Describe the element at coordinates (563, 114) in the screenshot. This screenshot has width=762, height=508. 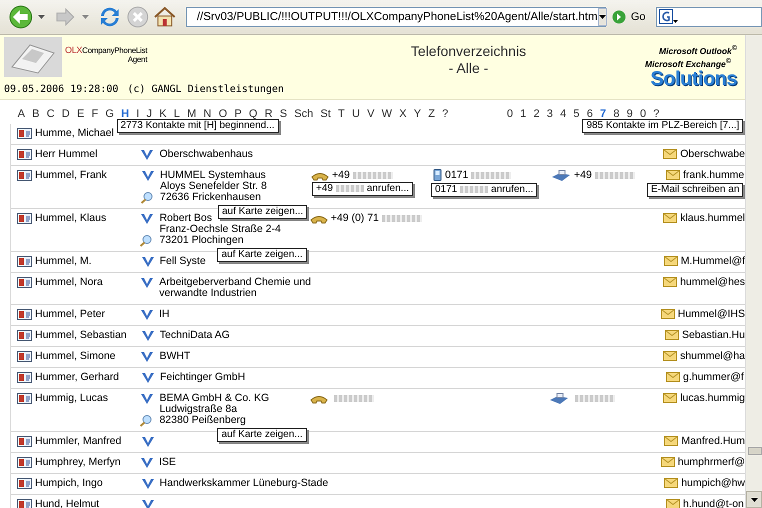
I see `index-link: 4` at that location.